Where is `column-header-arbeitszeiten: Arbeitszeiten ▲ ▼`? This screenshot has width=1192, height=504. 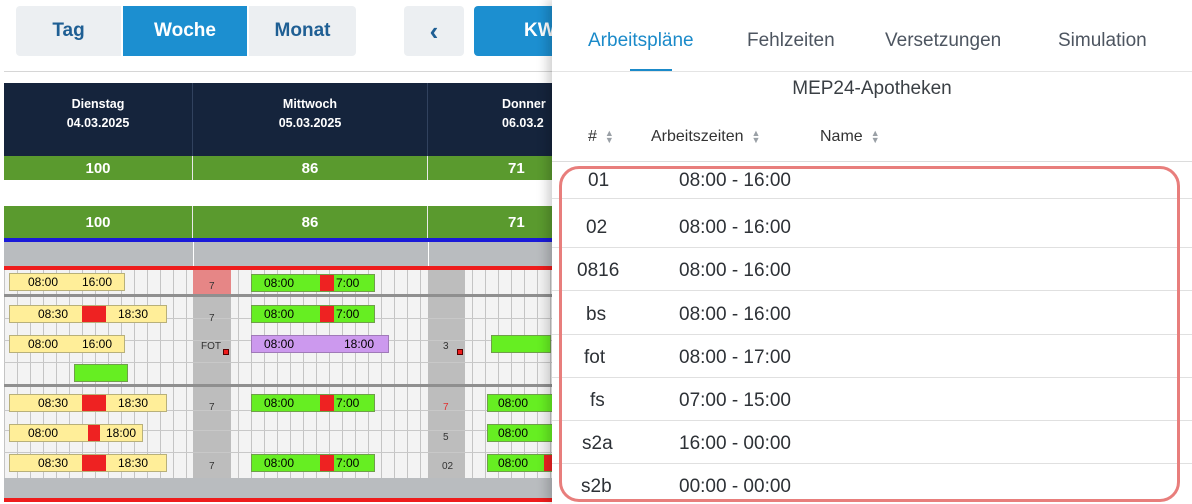
column-header-arbeitszeiten: Arbeitszeiten ▲ ▼ is located at coordinates (705, 137).